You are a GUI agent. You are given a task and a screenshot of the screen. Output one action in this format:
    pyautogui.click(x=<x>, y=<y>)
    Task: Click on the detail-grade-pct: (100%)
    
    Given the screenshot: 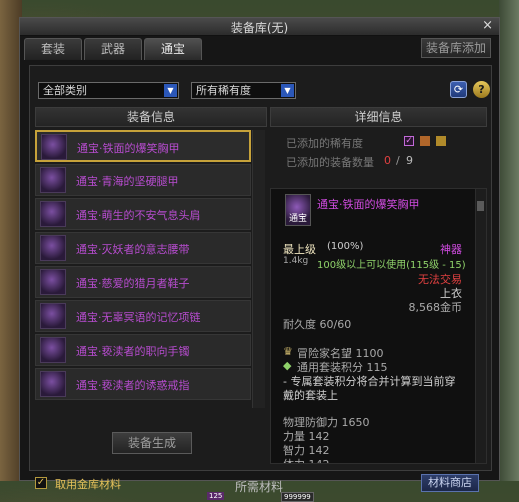 What is the action you would take?
    pyautogui.click(x=345, y=246)
    